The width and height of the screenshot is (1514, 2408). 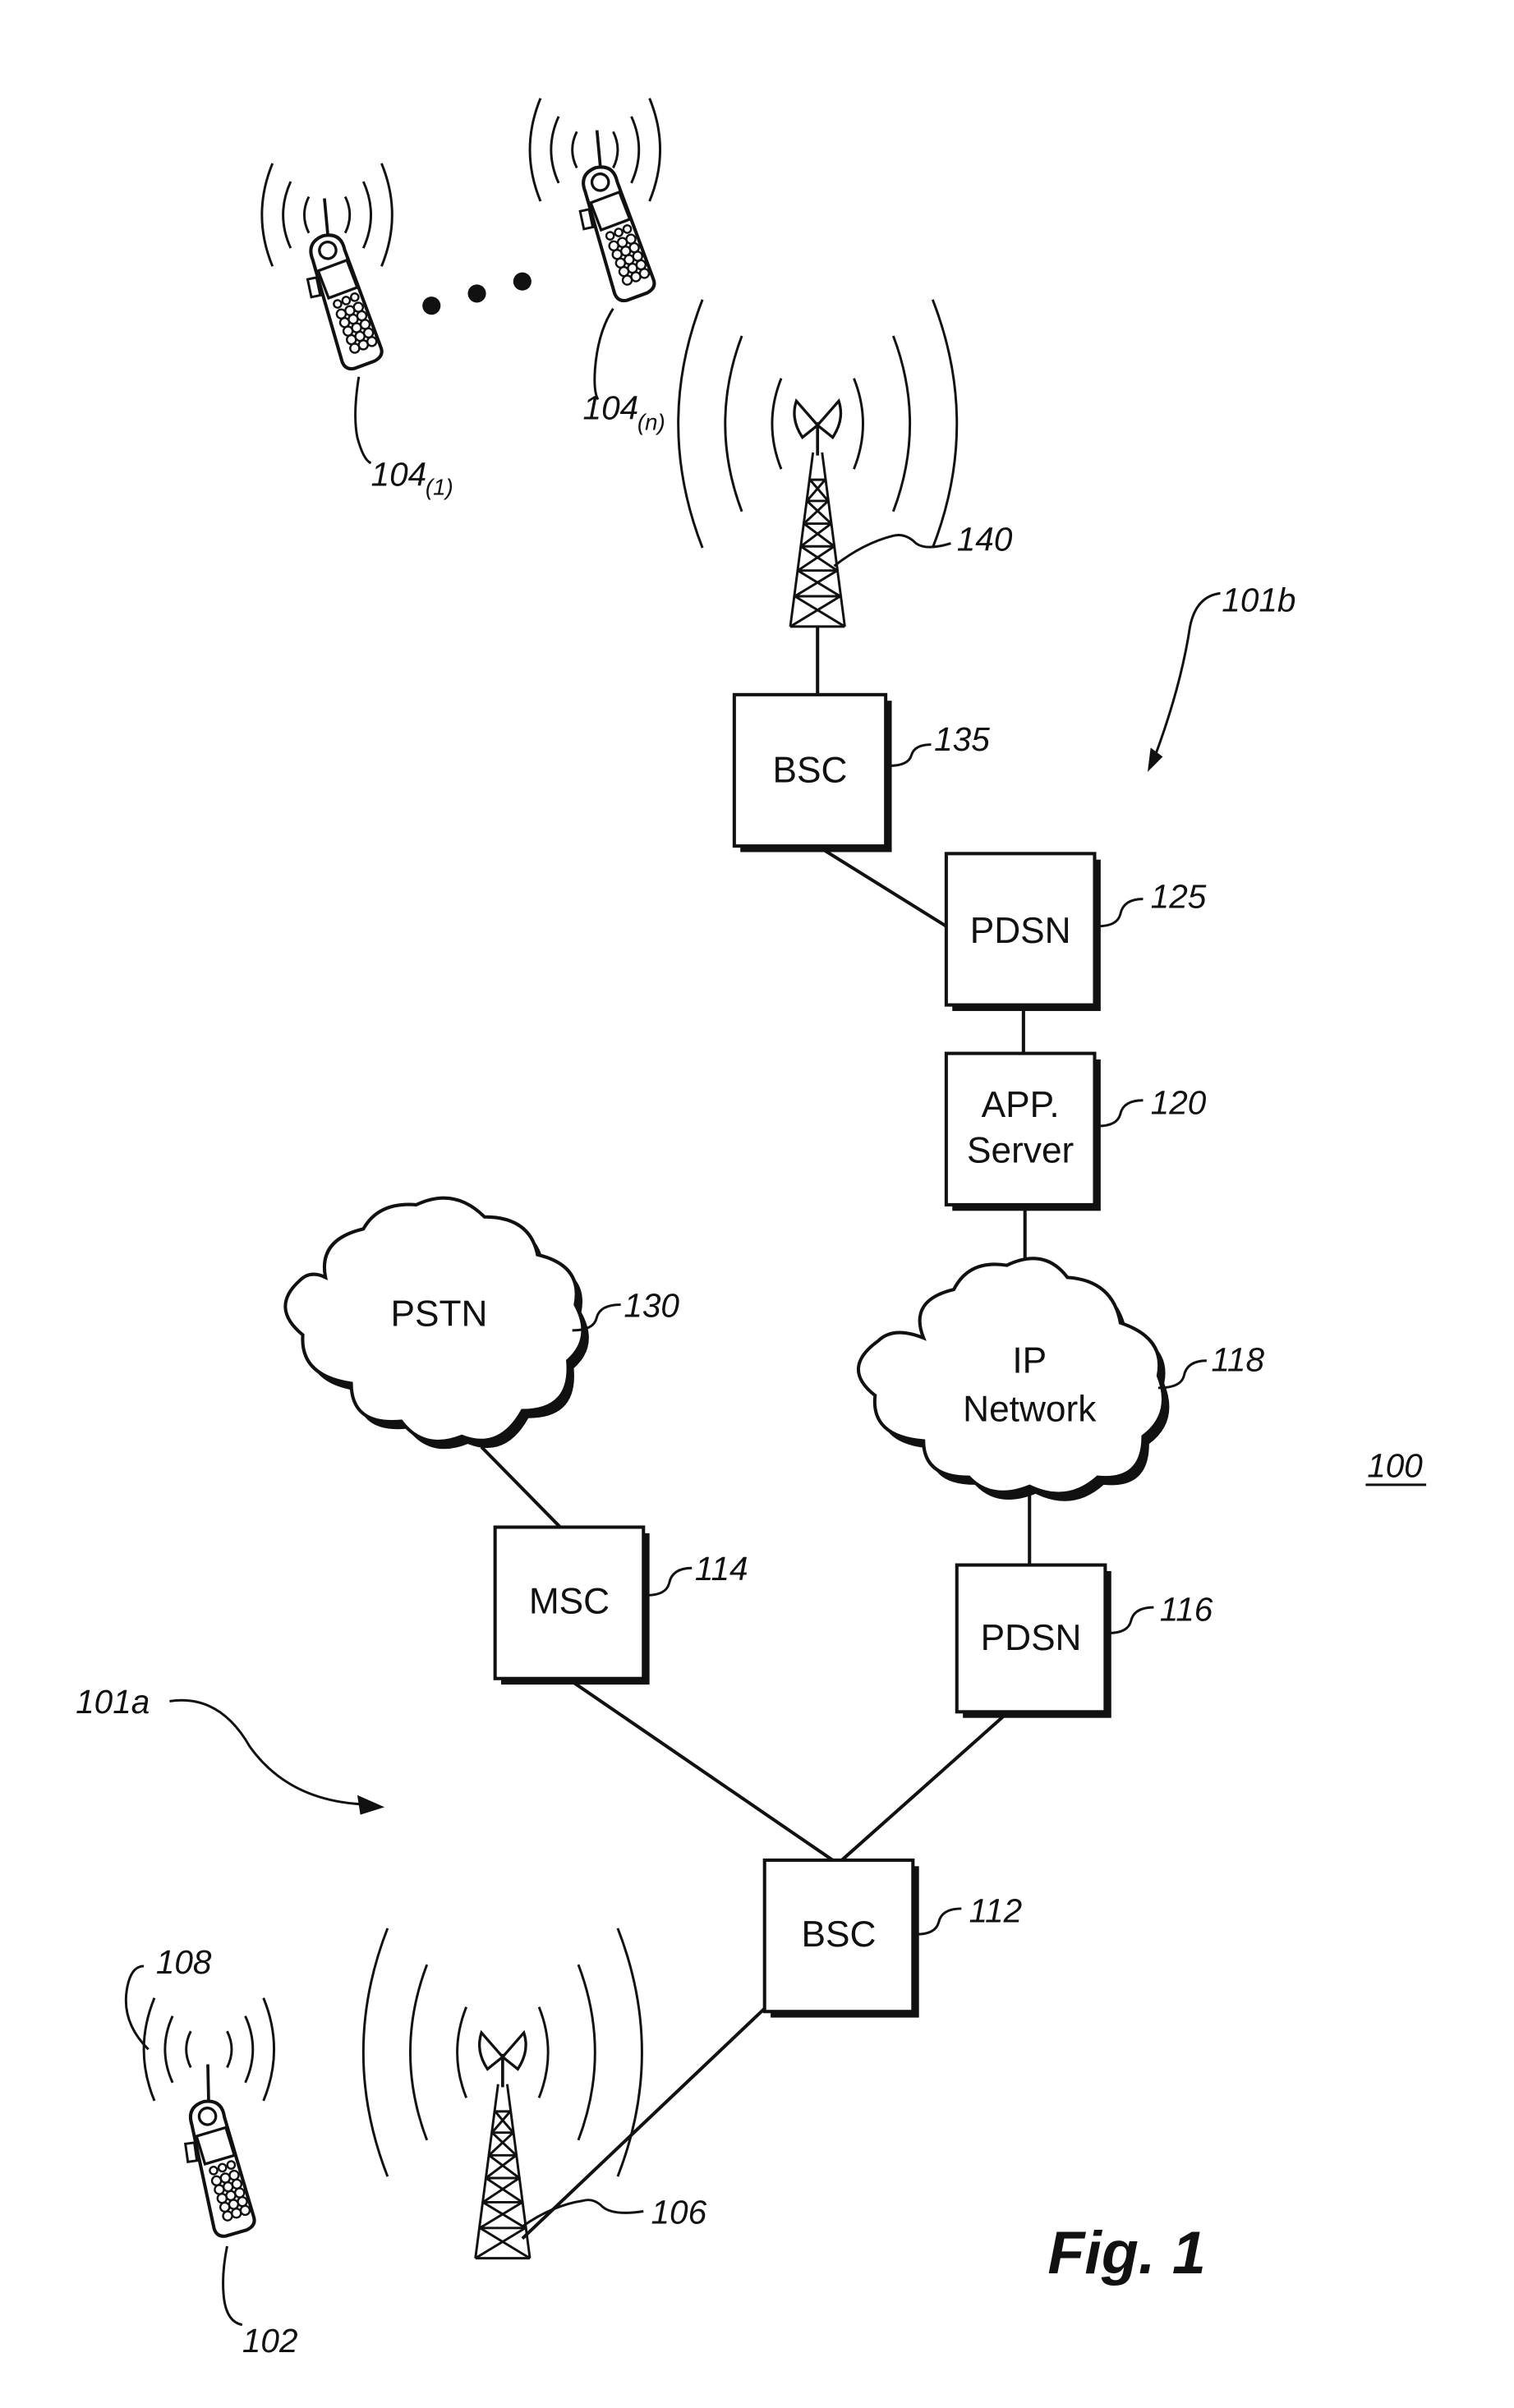 I want to click on app-server-120-label-line2: Server, so click(x=1021, y=1150).